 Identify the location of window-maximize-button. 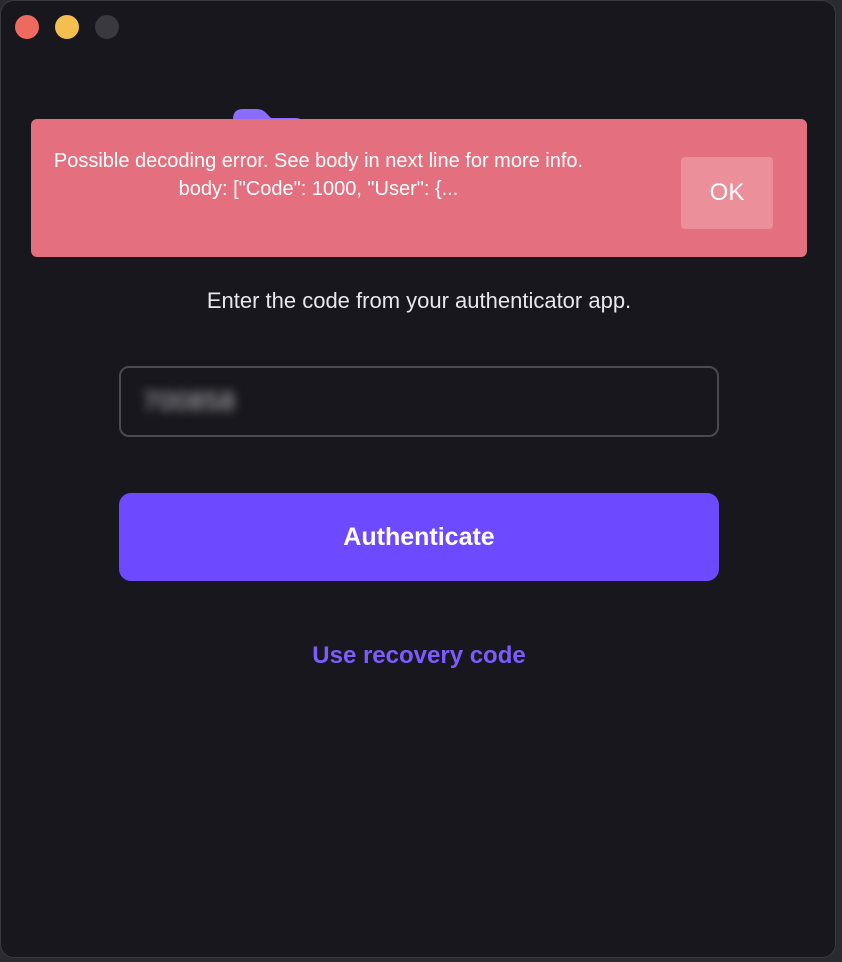
(107, 27).